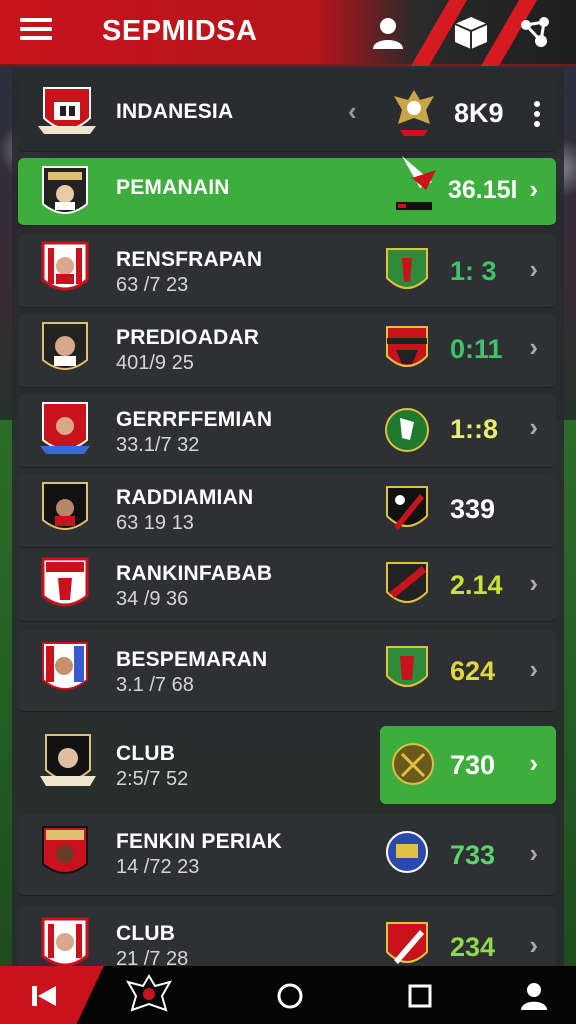  Describe the element at coordinates (158, 867) in the screenshot. I see `team-stats: 14 /72 23` at that location.